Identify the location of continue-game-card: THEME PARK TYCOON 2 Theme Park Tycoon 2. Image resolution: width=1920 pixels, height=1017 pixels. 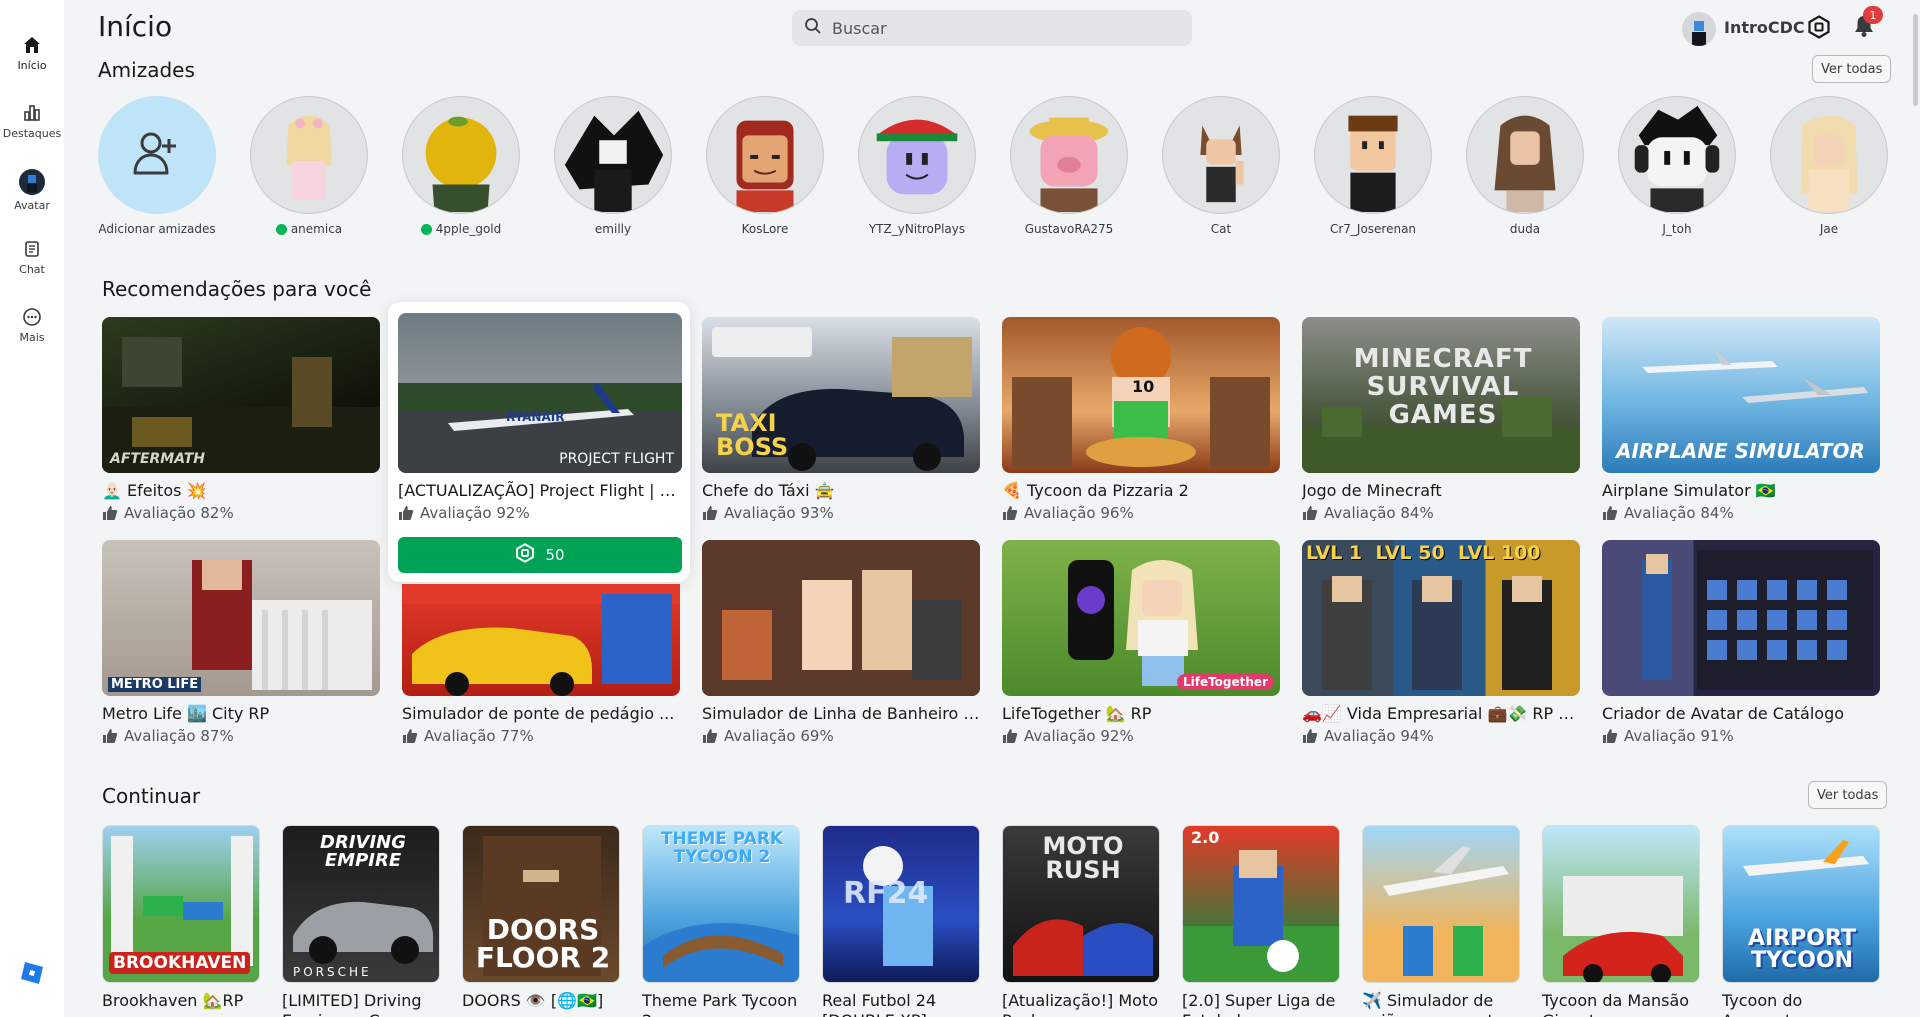
(721, 921).